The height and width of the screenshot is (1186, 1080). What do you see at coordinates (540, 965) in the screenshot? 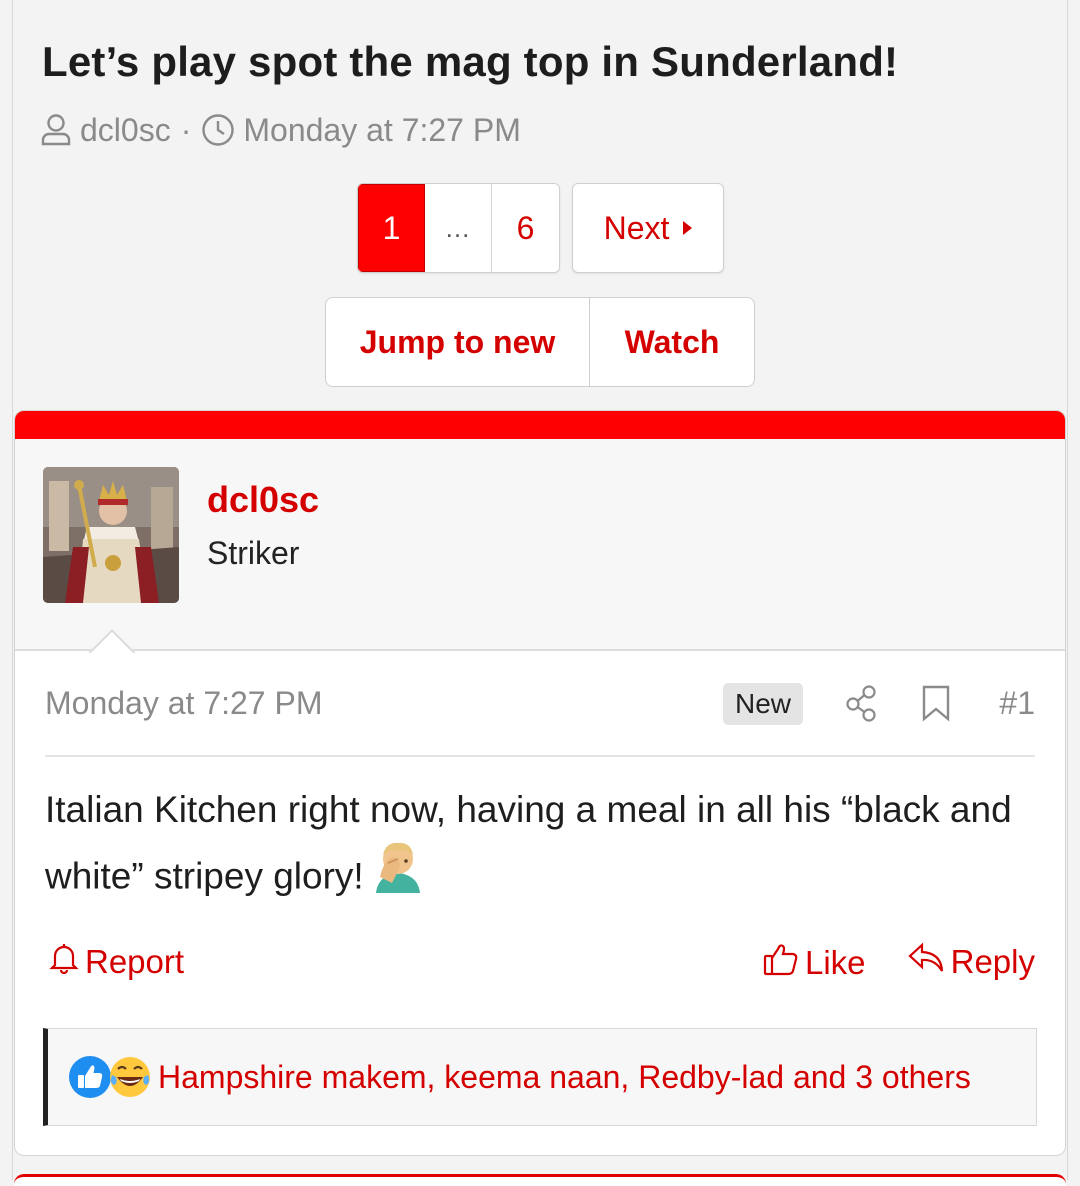
I see `post-actions: Report Like Reply` at bounding box center [540, 965].